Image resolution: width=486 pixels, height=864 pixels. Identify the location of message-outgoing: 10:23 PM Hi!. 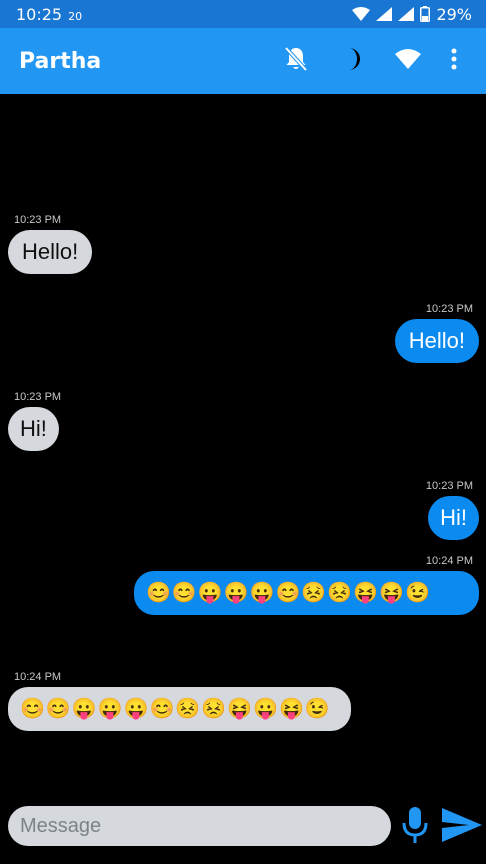
(452, 510).